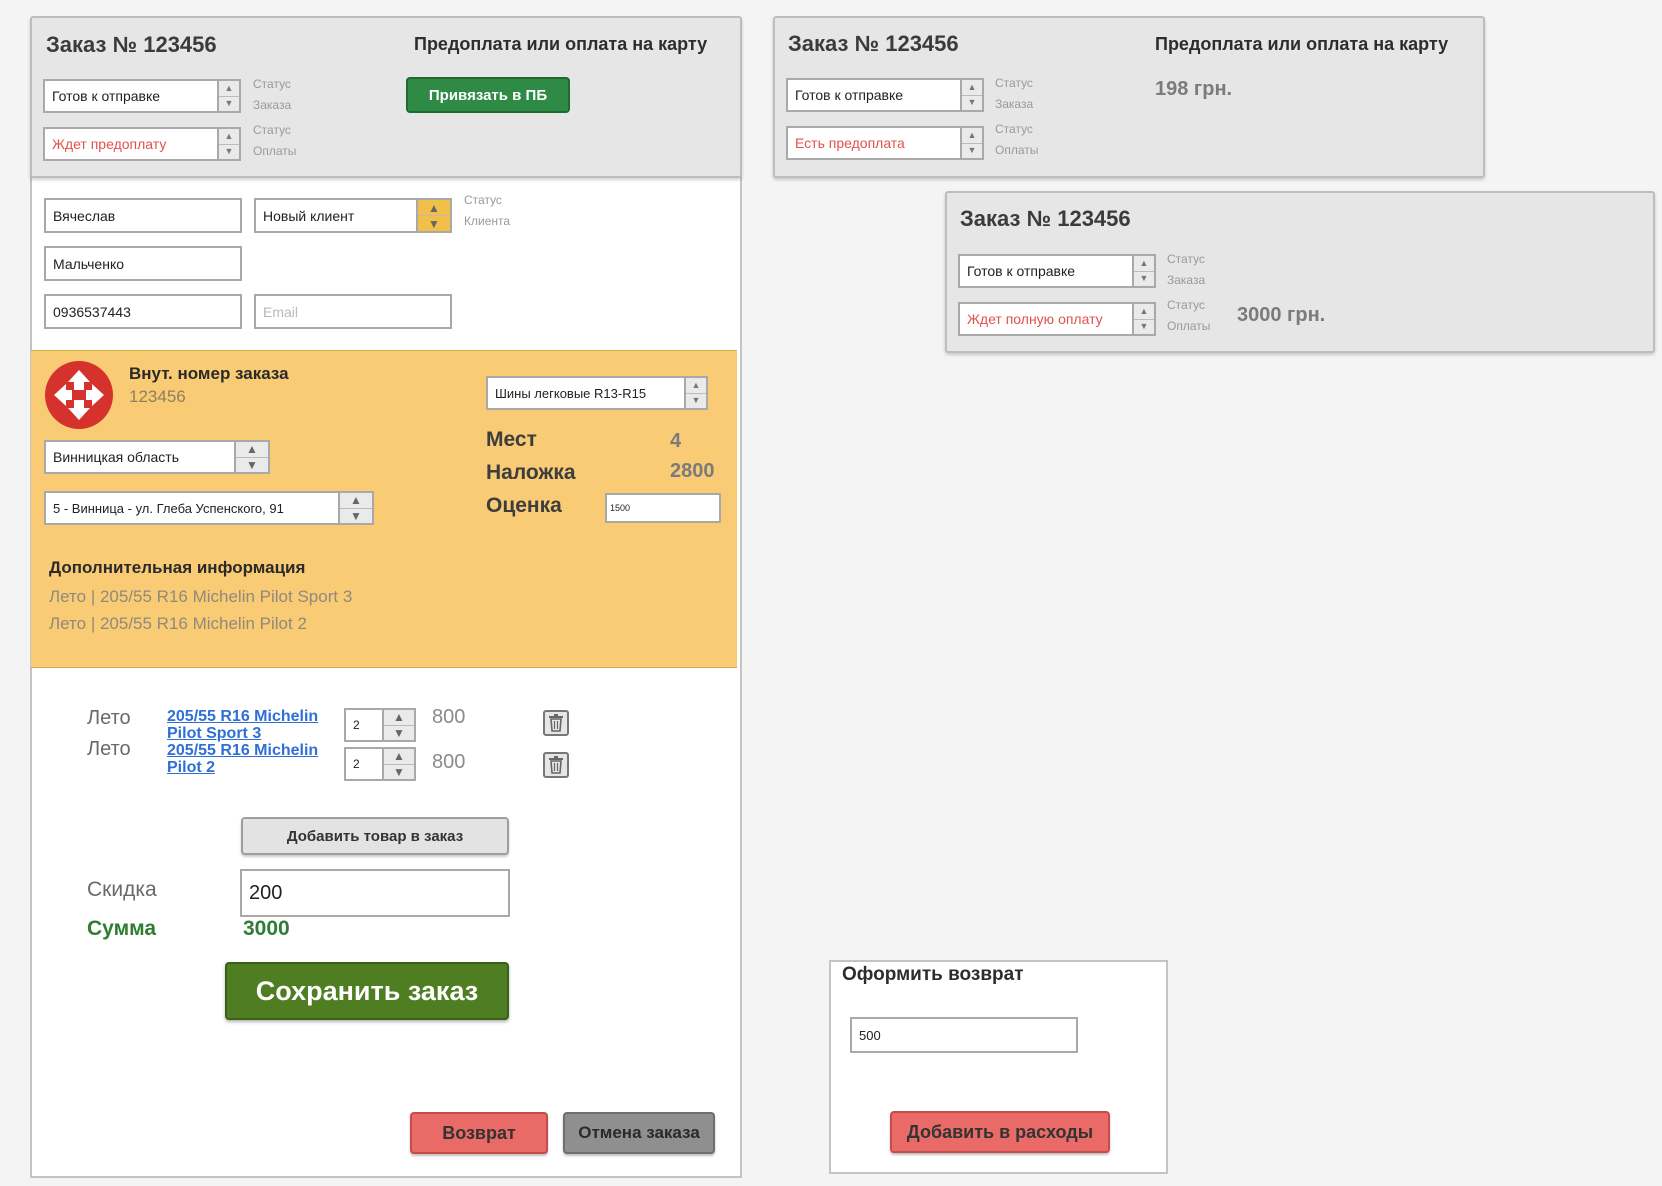  What do you see at coordinates (692, 471) in the screenshot?
I see `cod-value: 2800` at bounding box center [692, 471].